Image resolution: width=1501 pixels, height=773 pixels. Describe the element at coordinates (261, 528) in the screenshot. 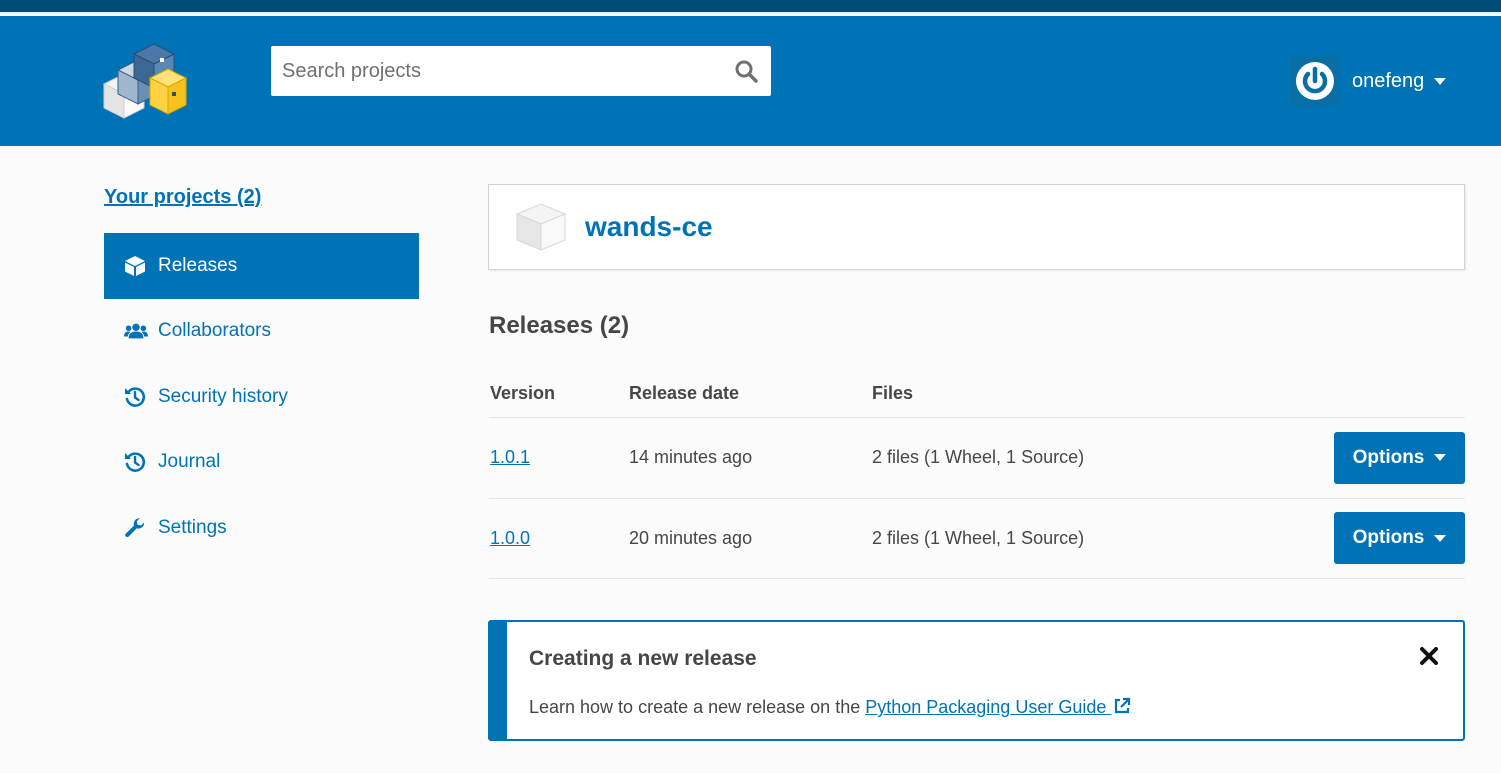

I see `sidebar-item-settings: Settings` at that location.